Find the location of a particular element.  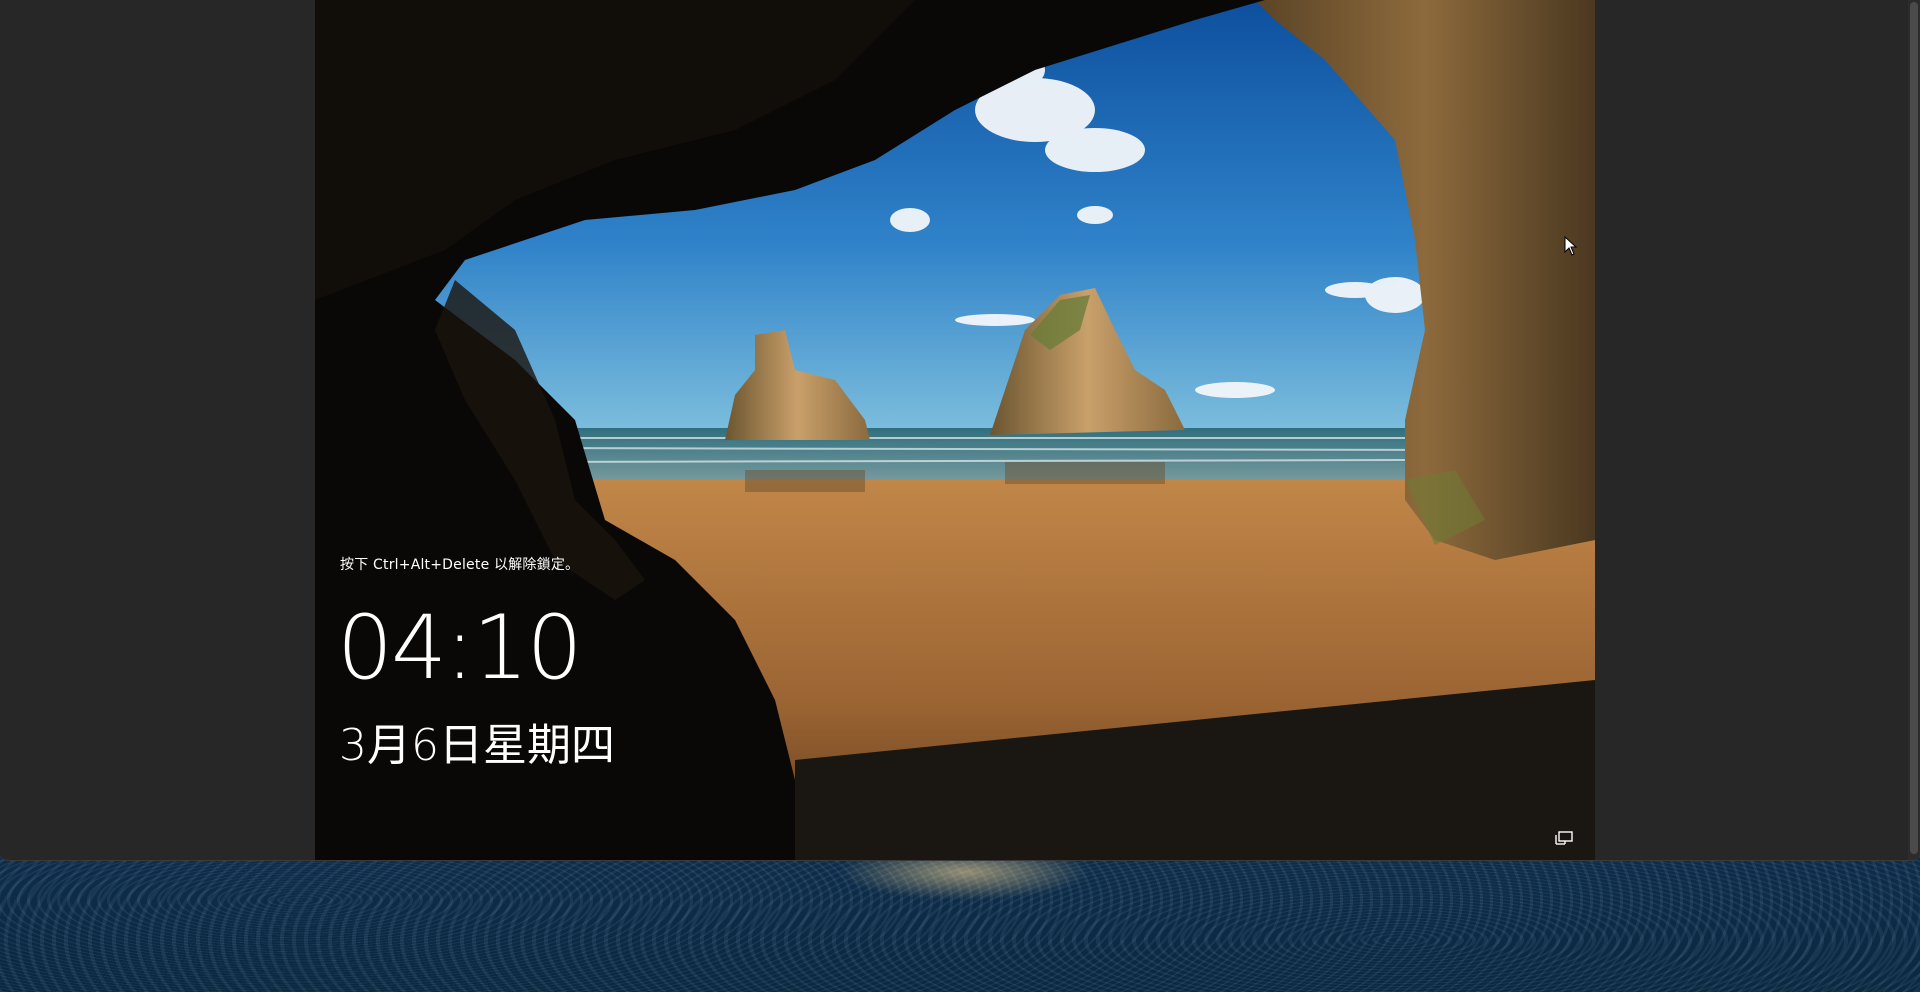

viewer-scrollbar is located at coordinates (1914, 430).